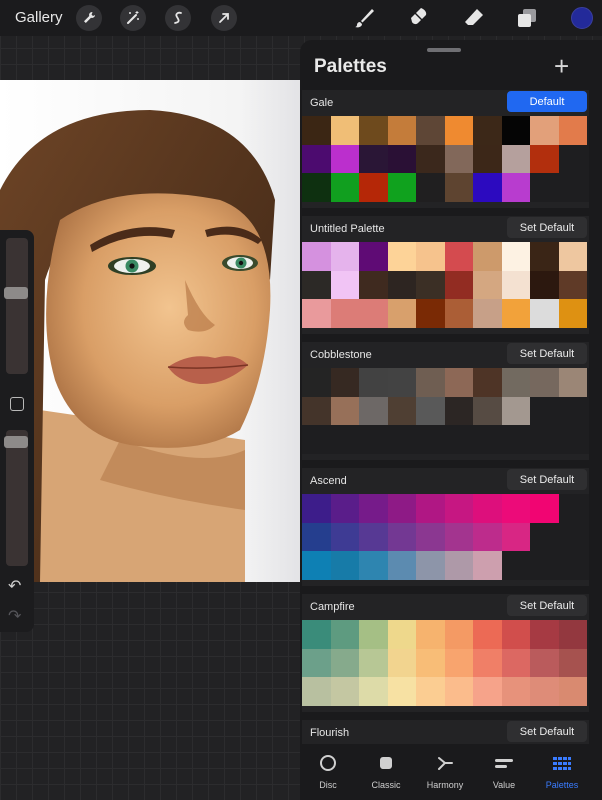  What do you see at coordinates (328, 771) in the screenshot?
I see `tab-disc: Disc` at bounding box center [328, 771].